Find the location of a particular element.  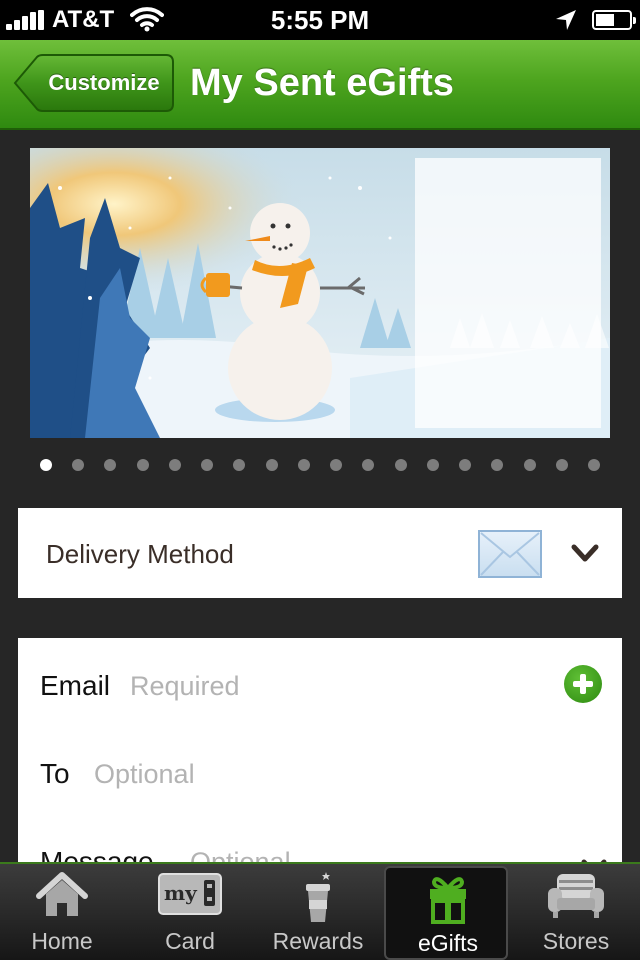

armchair-icon is located at coordinates (576, 896).